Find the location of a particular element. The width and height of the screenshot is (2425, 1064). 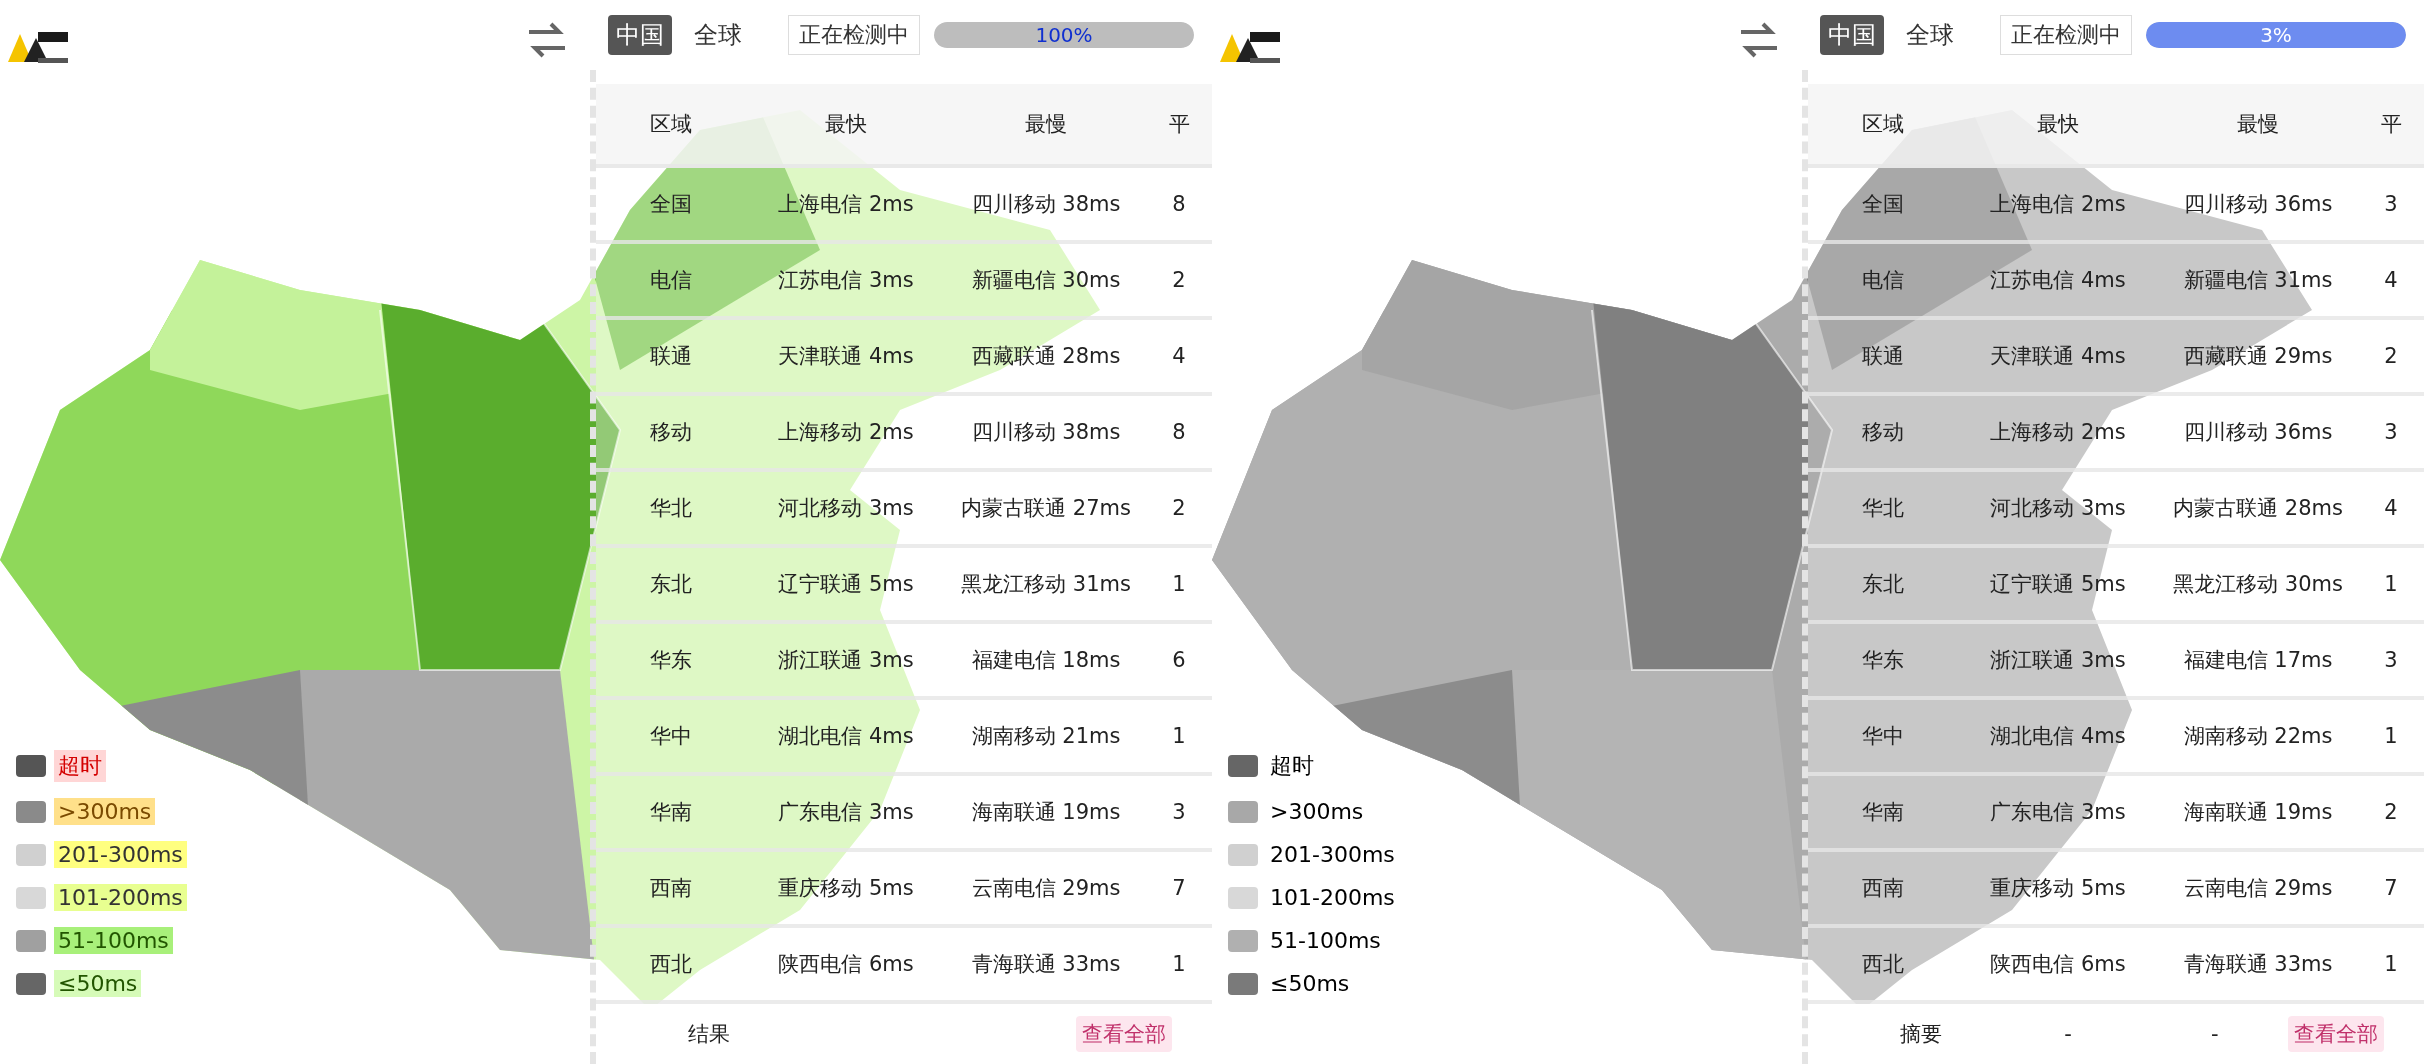

table-cell-text: 江苏电信 4ms is located at coordinates (2058, 280).